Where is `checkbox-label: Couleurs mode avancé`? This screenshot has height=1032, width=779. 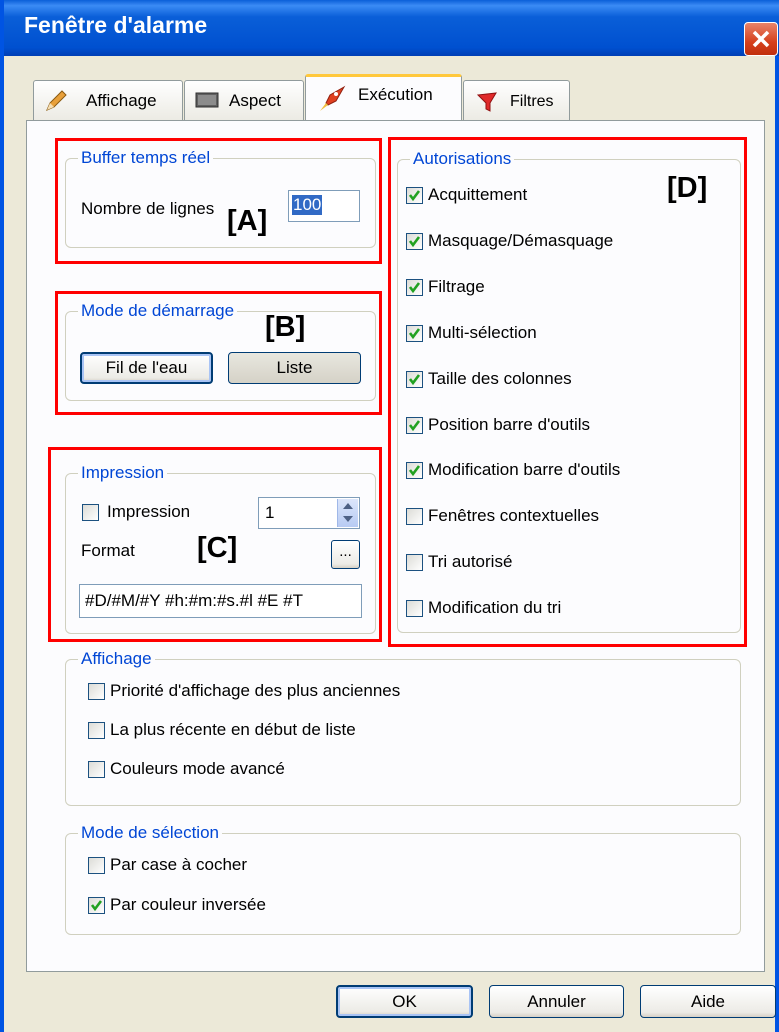
checkbox-label: Couleurs mode avancé is located at coordinates (197, 768).